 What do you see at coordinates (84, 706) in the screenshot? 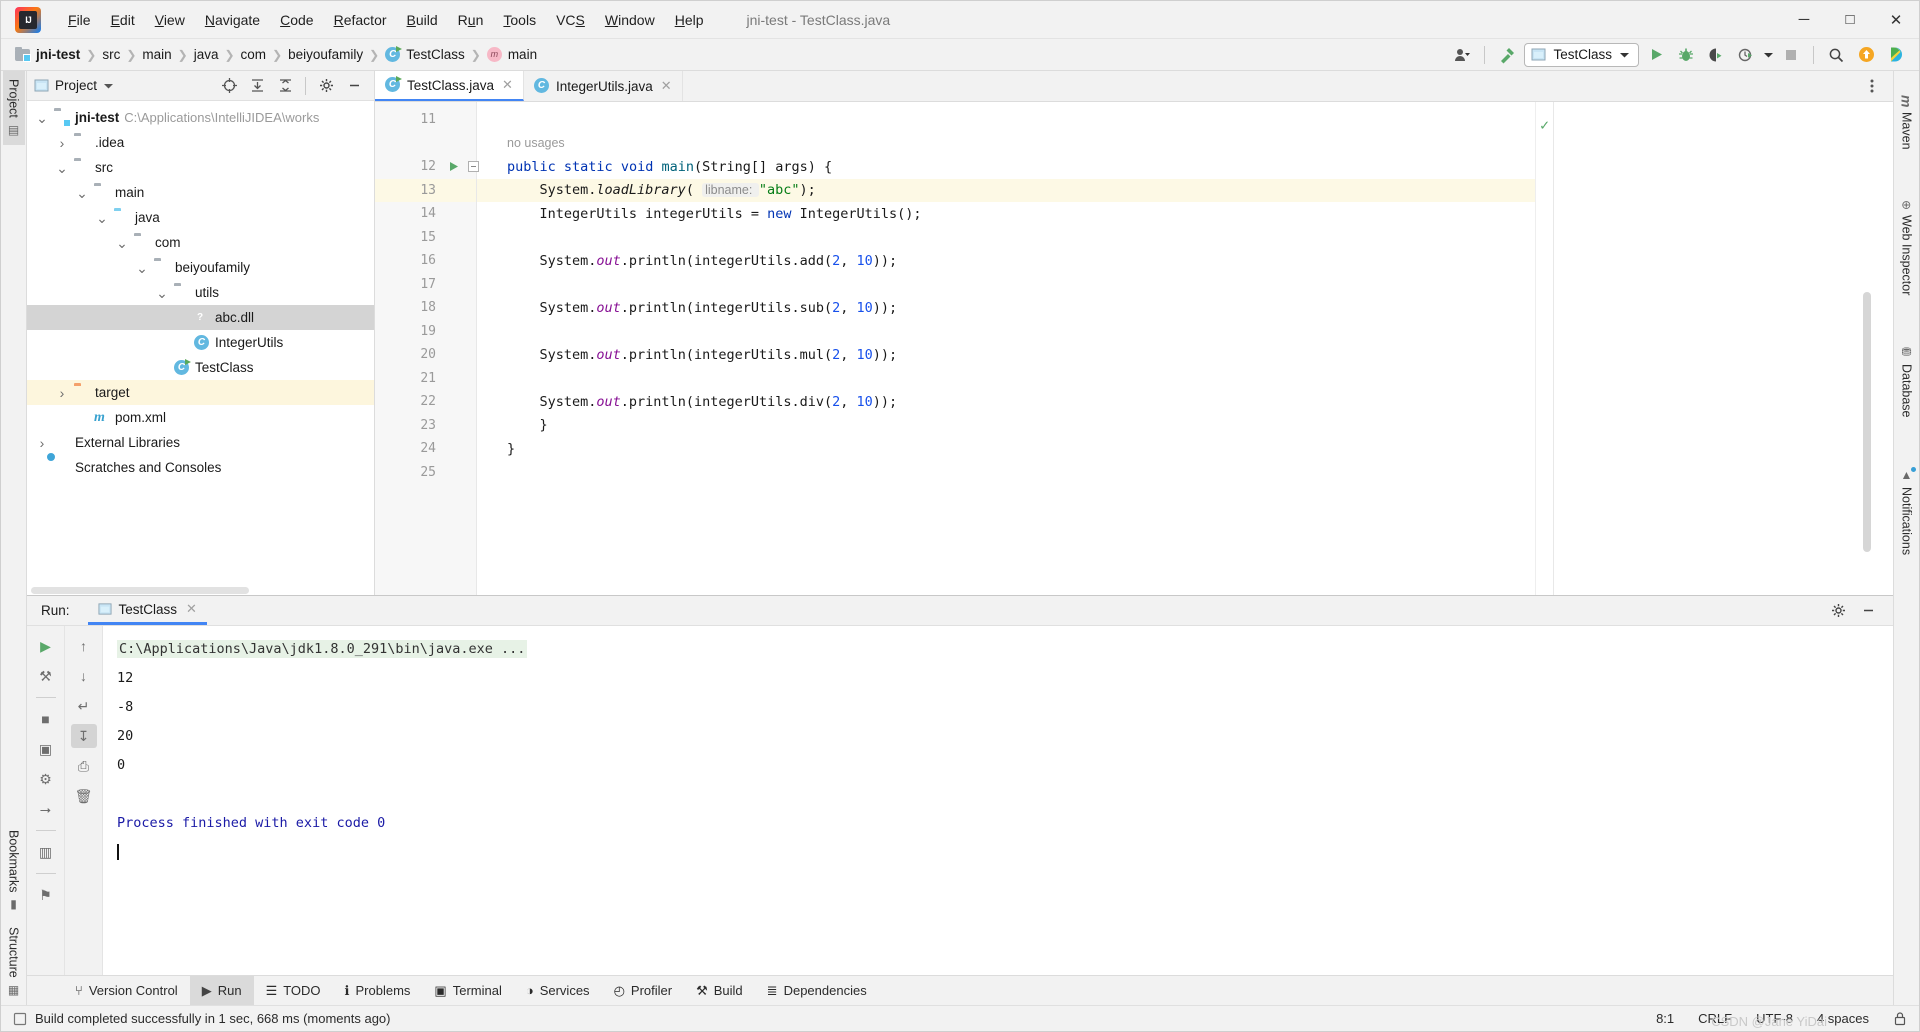
I see `soft-wrap-button: ↵` at bounding box center [84, 706].